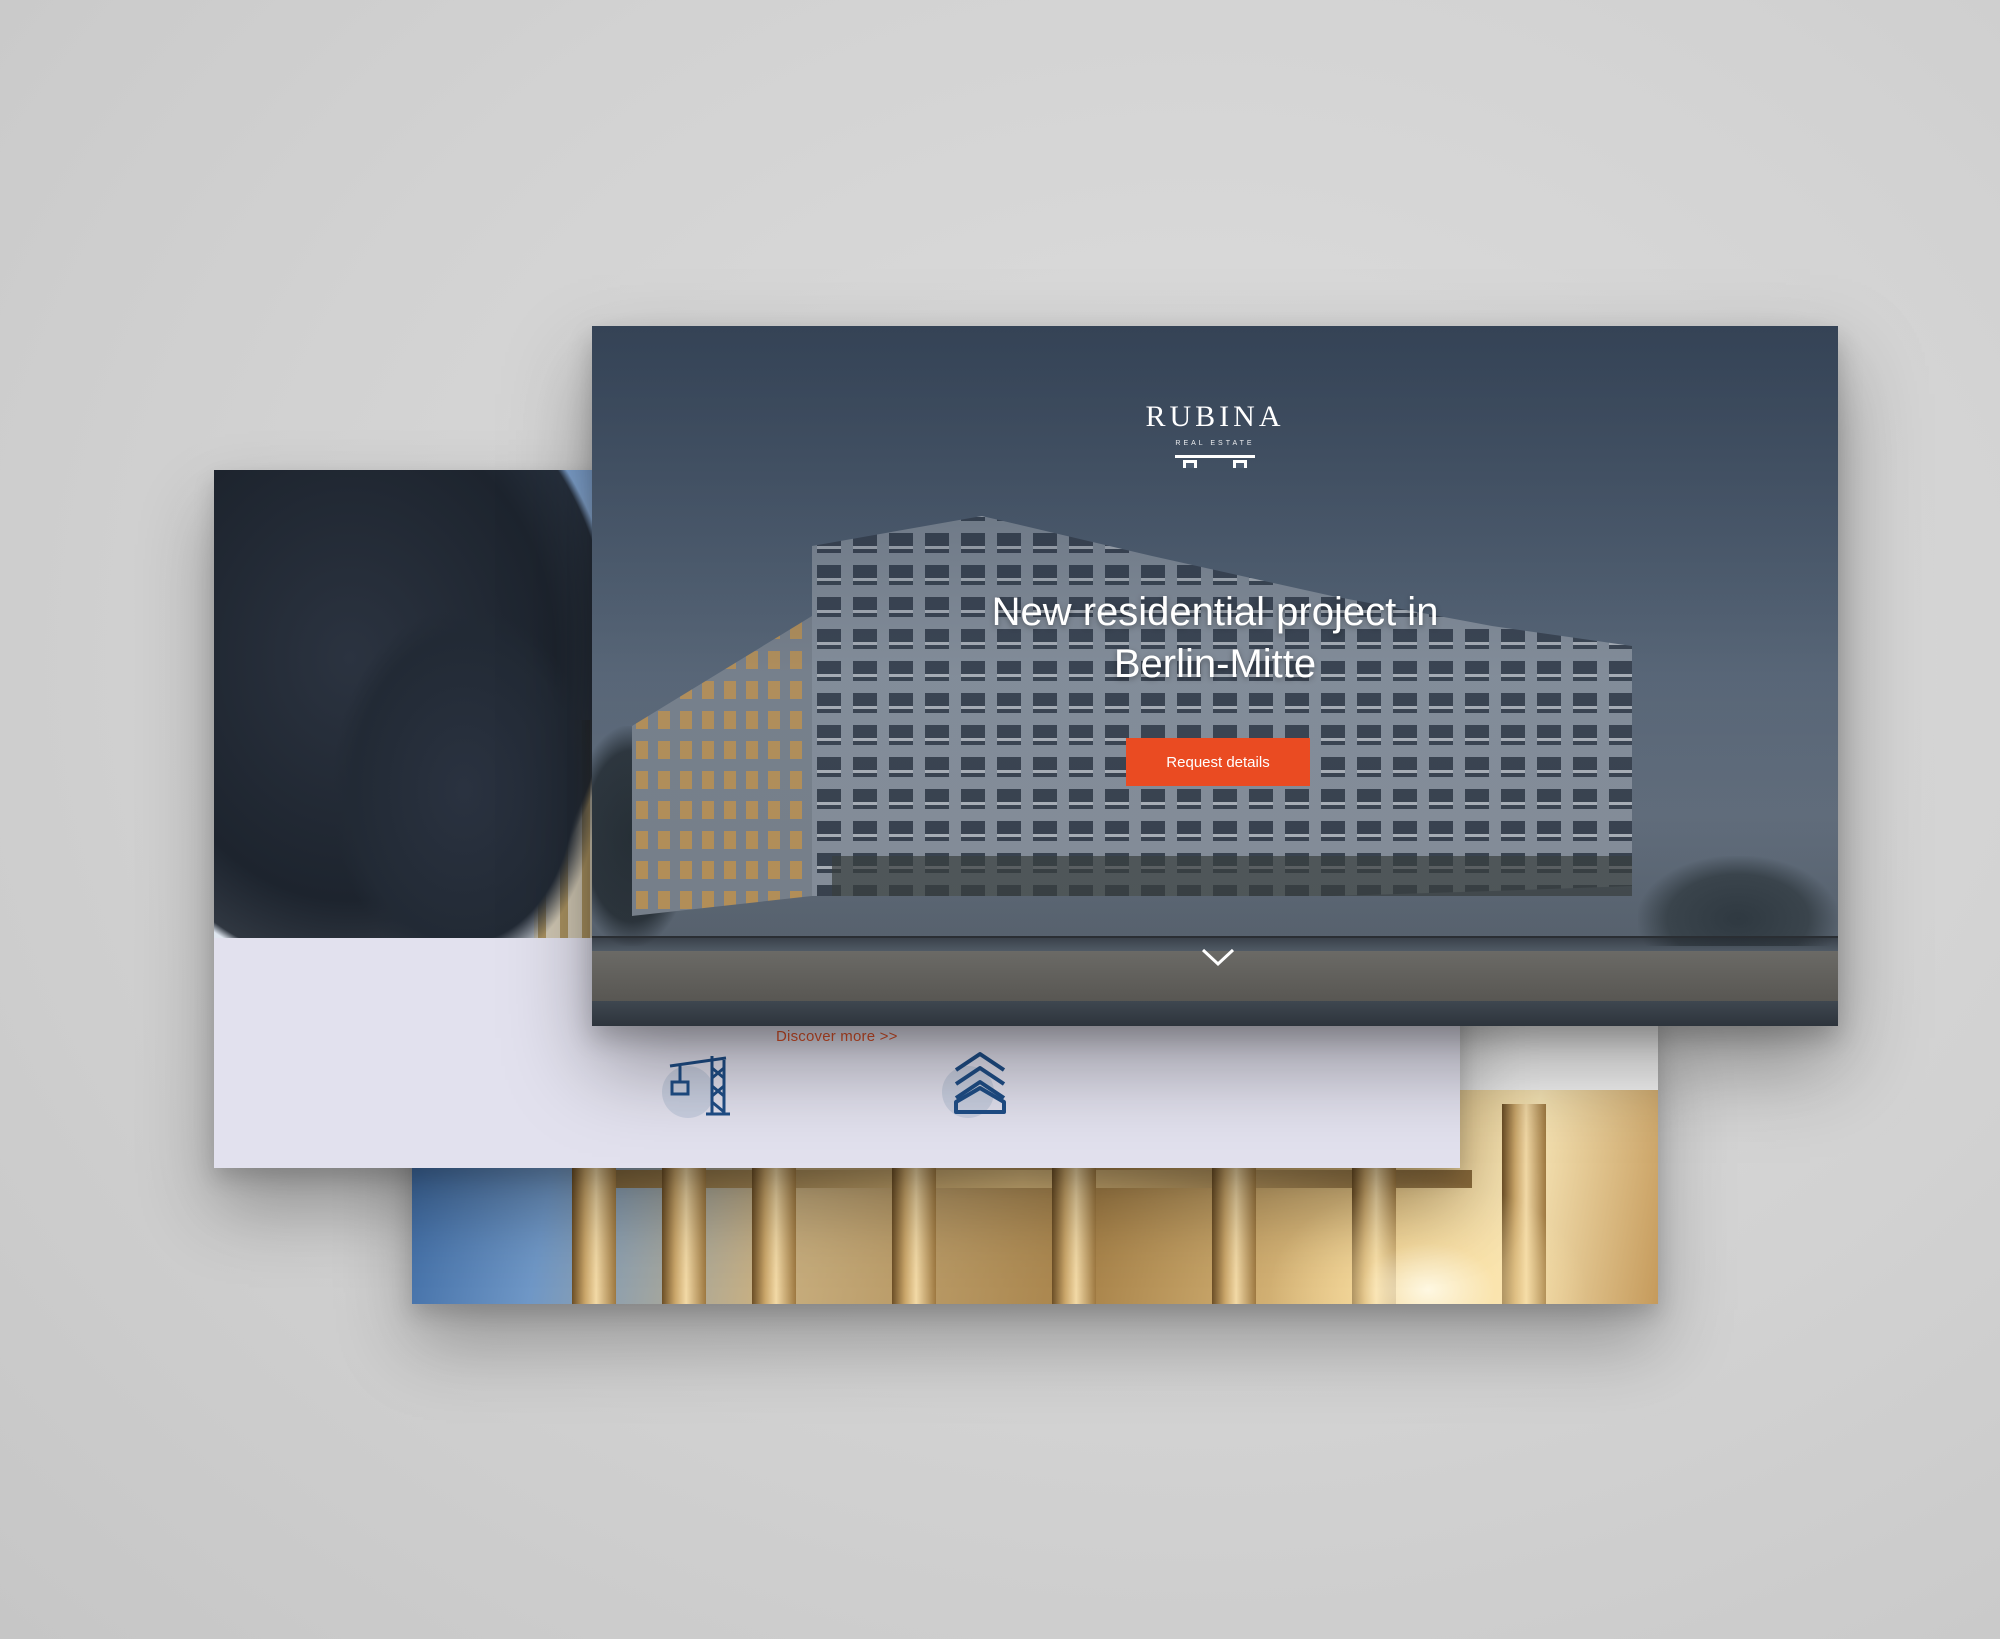 The image size is (2000, 1639). Describe the element at coordinates (1215, 1013) in the screenshot. I see `river-water` at that location.